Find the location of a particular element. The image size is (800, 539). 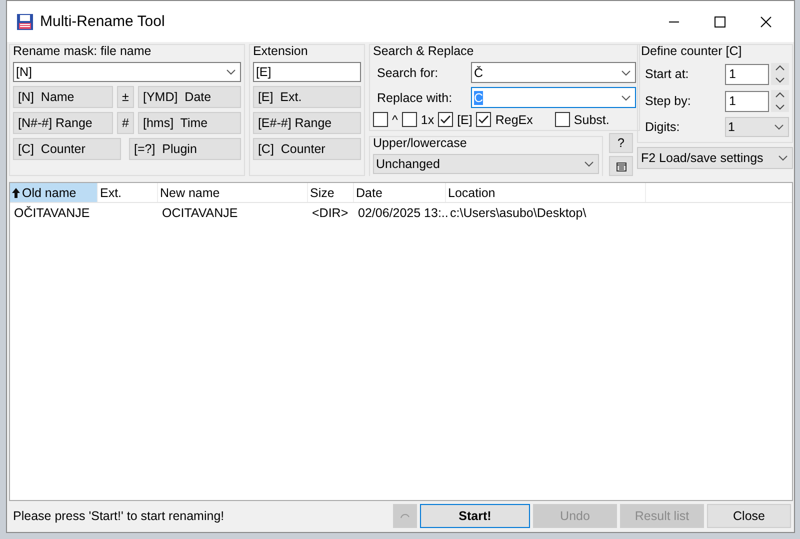

maximize-icon is located at coordinates (720, 22).